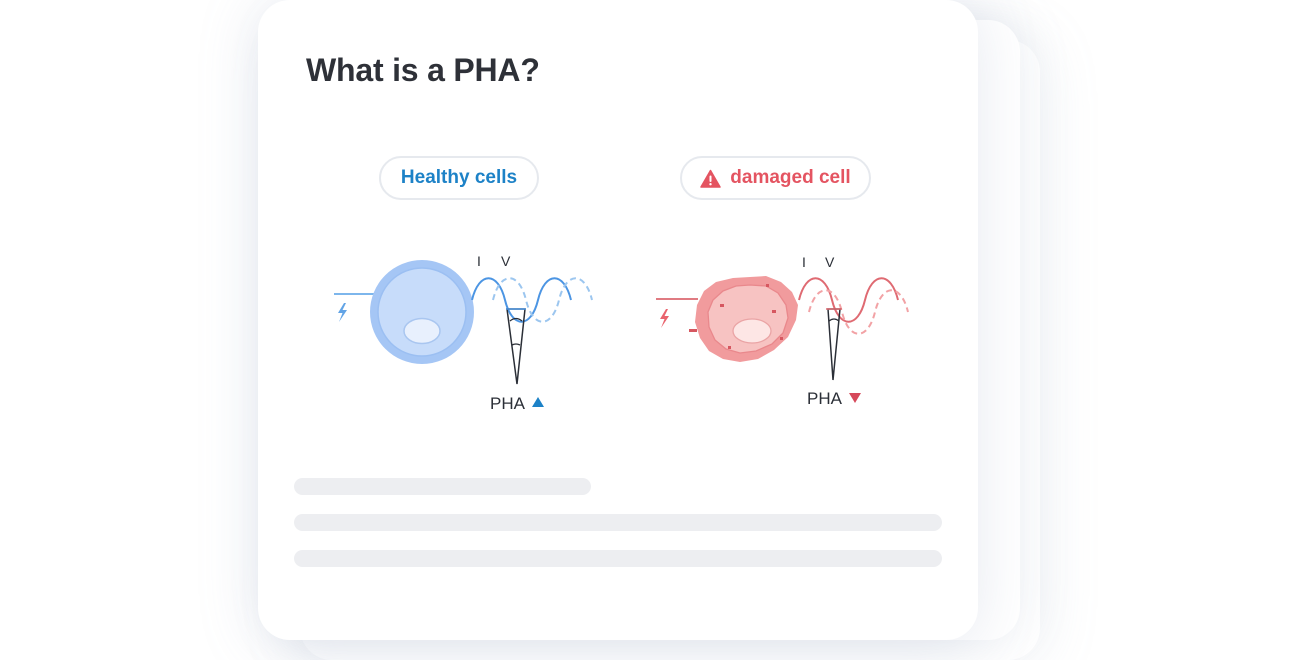 The image size is (1296, 660). I want to click on healthy-cell-nucleus, so click(422, 331).